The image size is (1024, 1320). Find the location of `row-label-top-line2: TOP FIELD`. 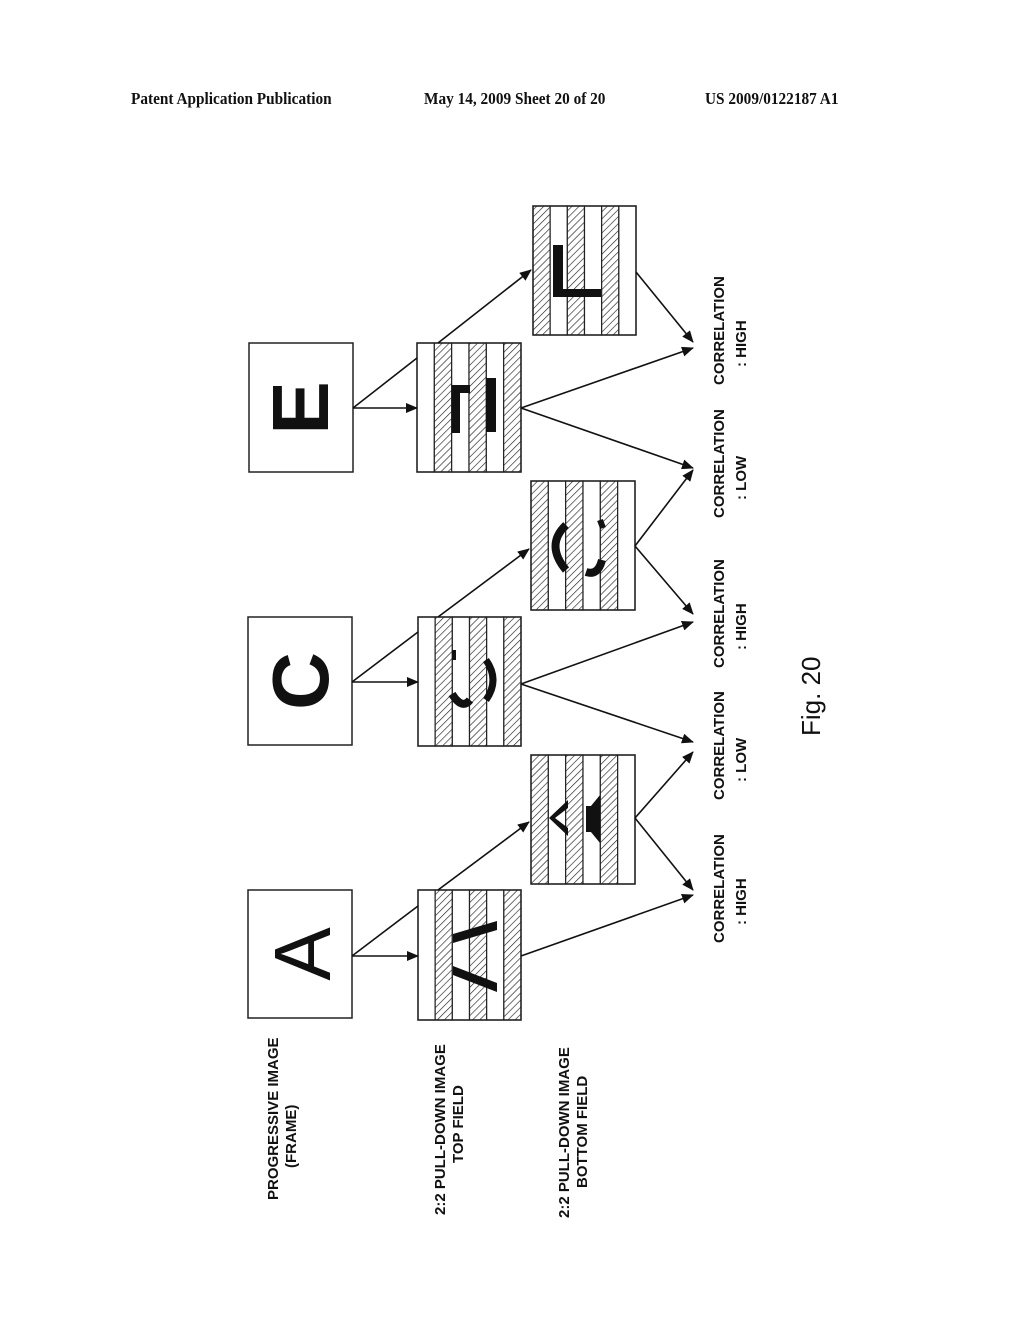

row-label-top-line2: TOP FIELD is located at coordinates (458, 1124).